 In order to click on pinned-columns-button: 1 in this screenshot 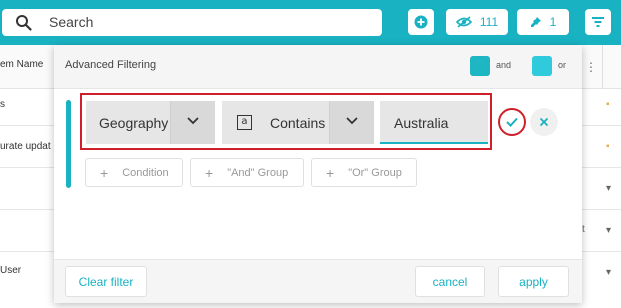, I will do `click(543, 22)`.